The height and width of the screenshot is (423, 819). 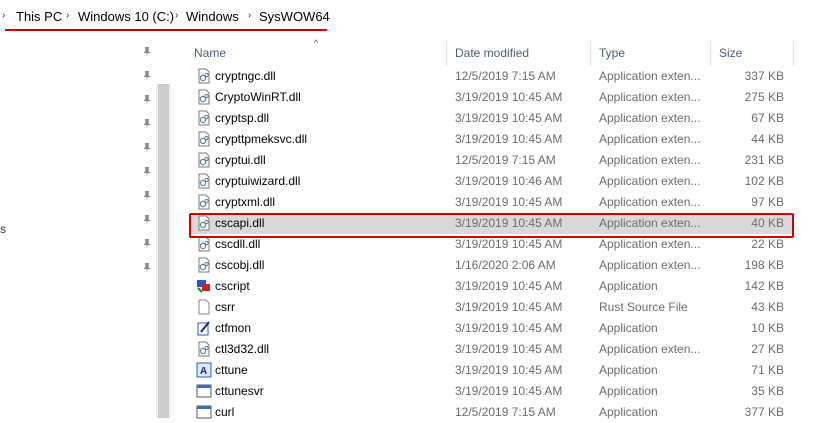 I want to click on blank-file-icon, so click(x=204, y=307).